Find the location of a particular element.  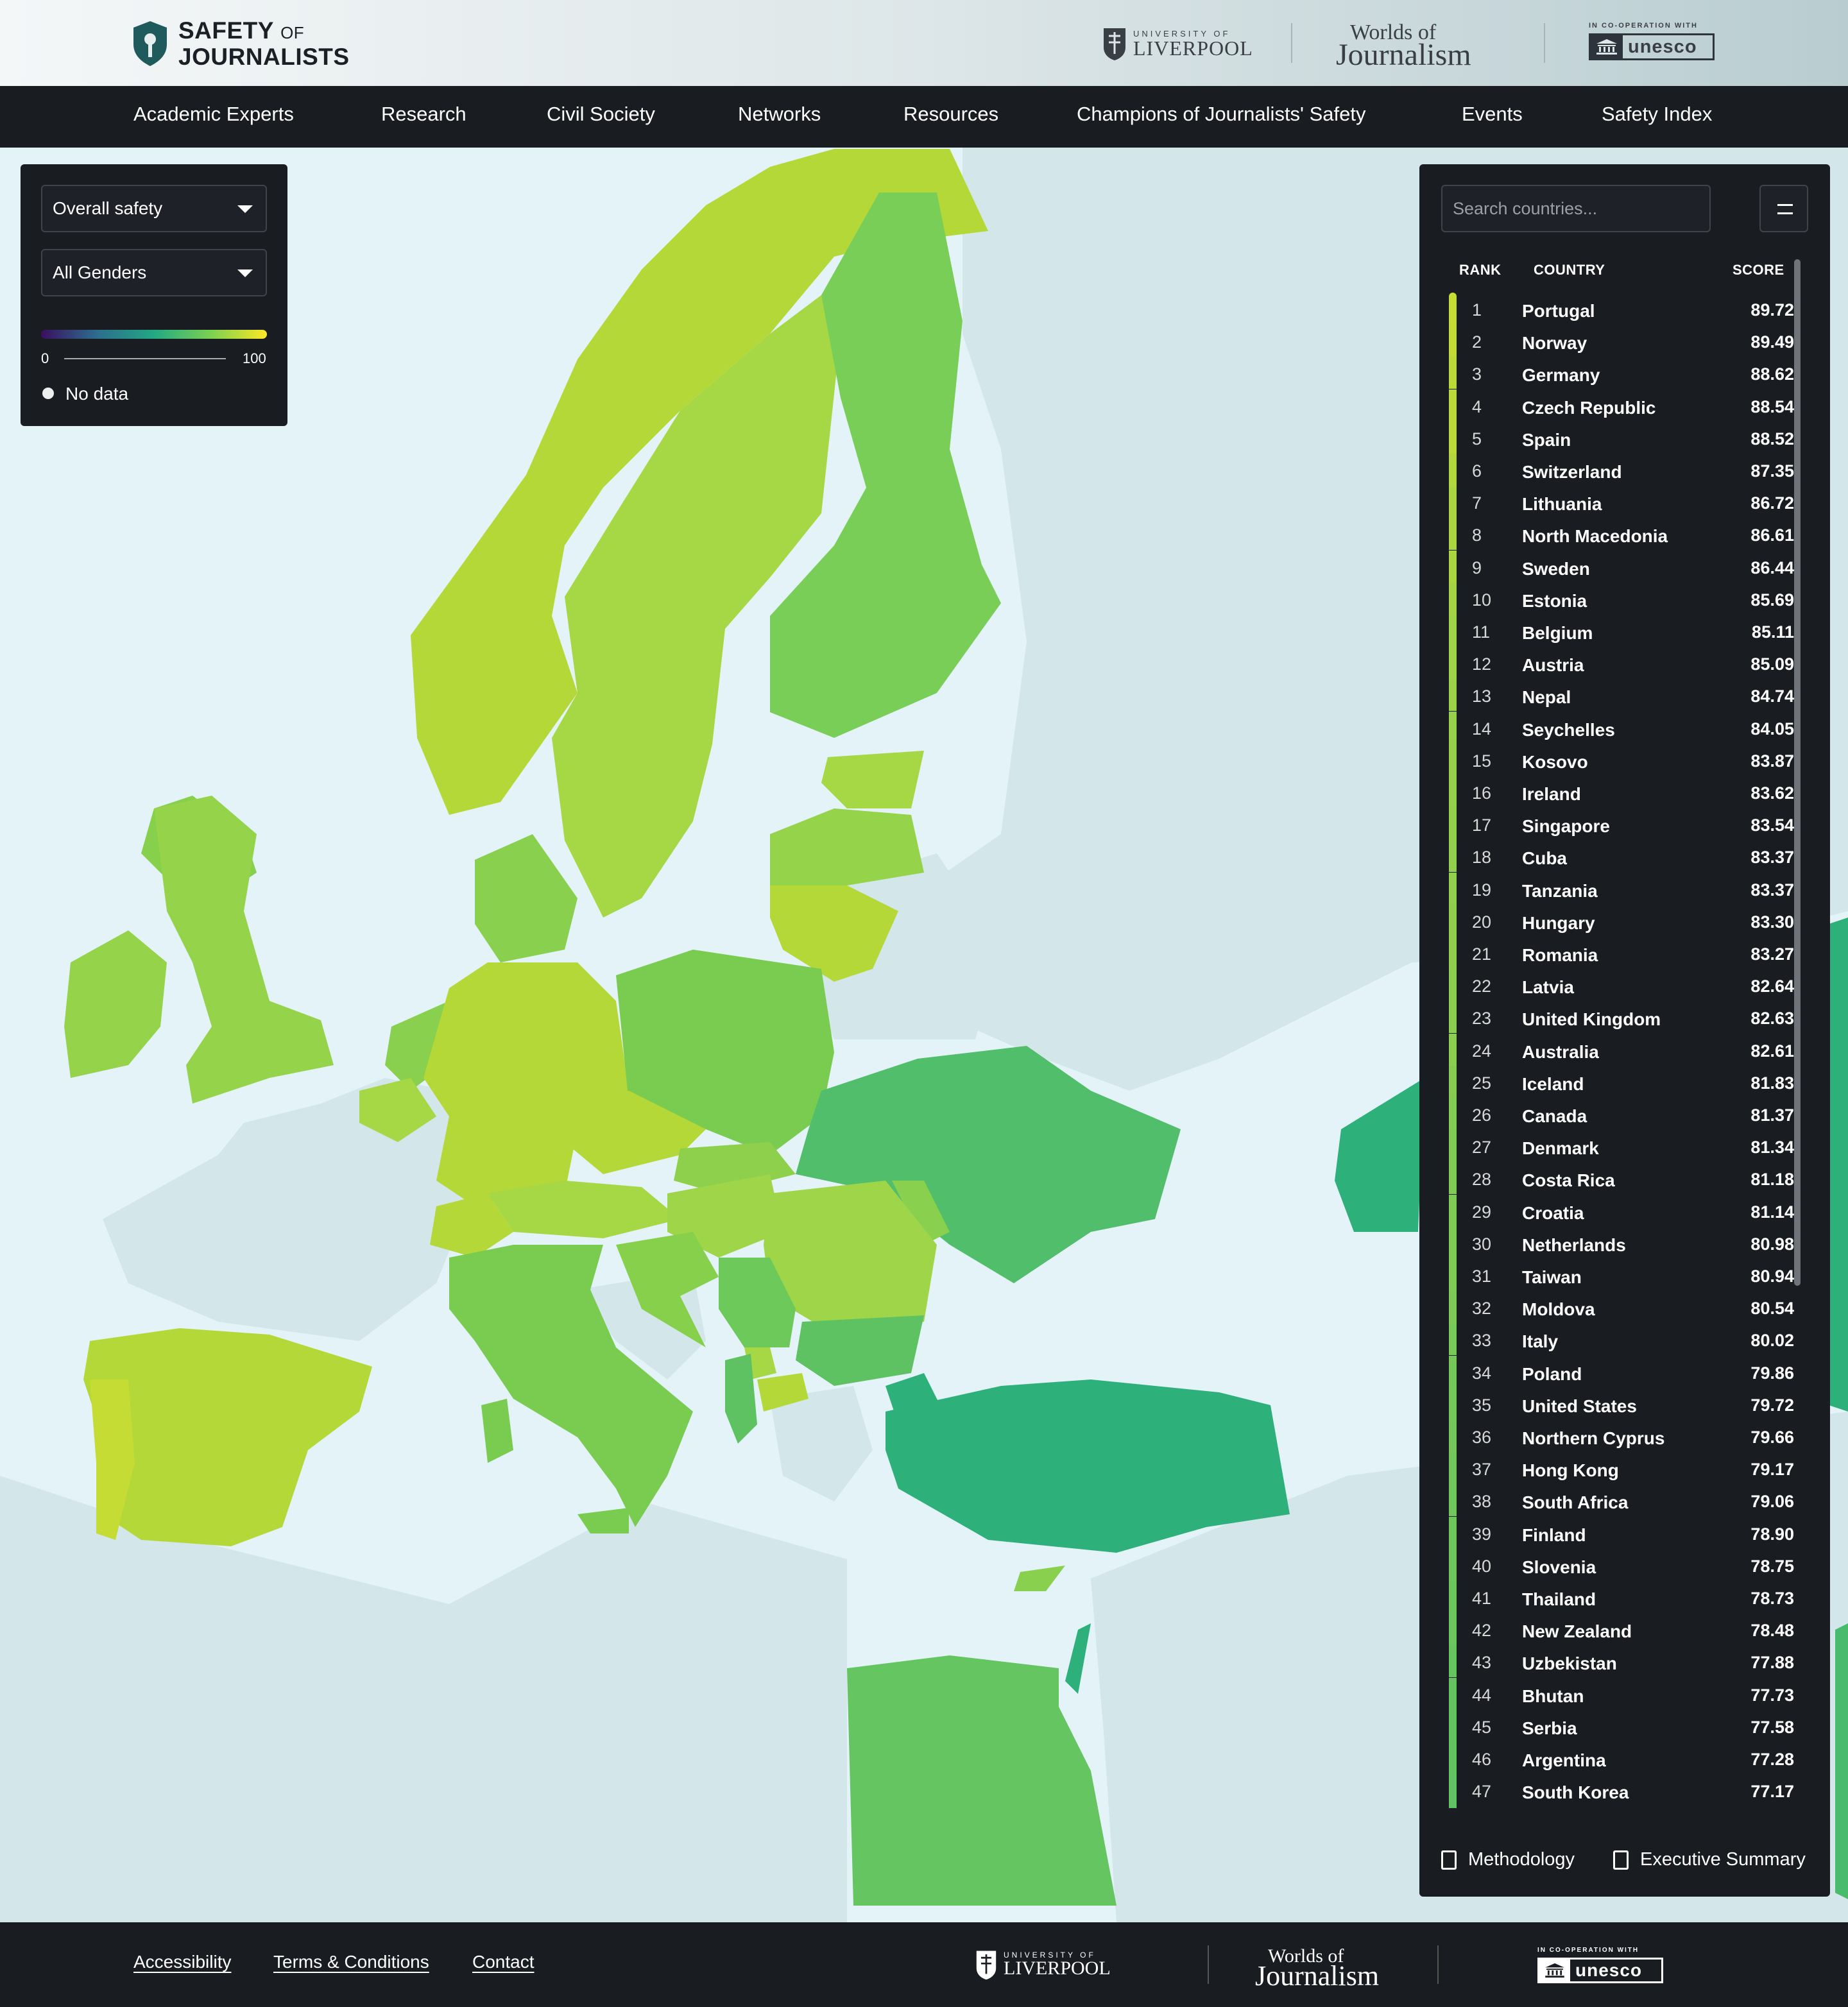

table-row: 46 Argentina 77.28 is located at coordinates (1621, 1758).